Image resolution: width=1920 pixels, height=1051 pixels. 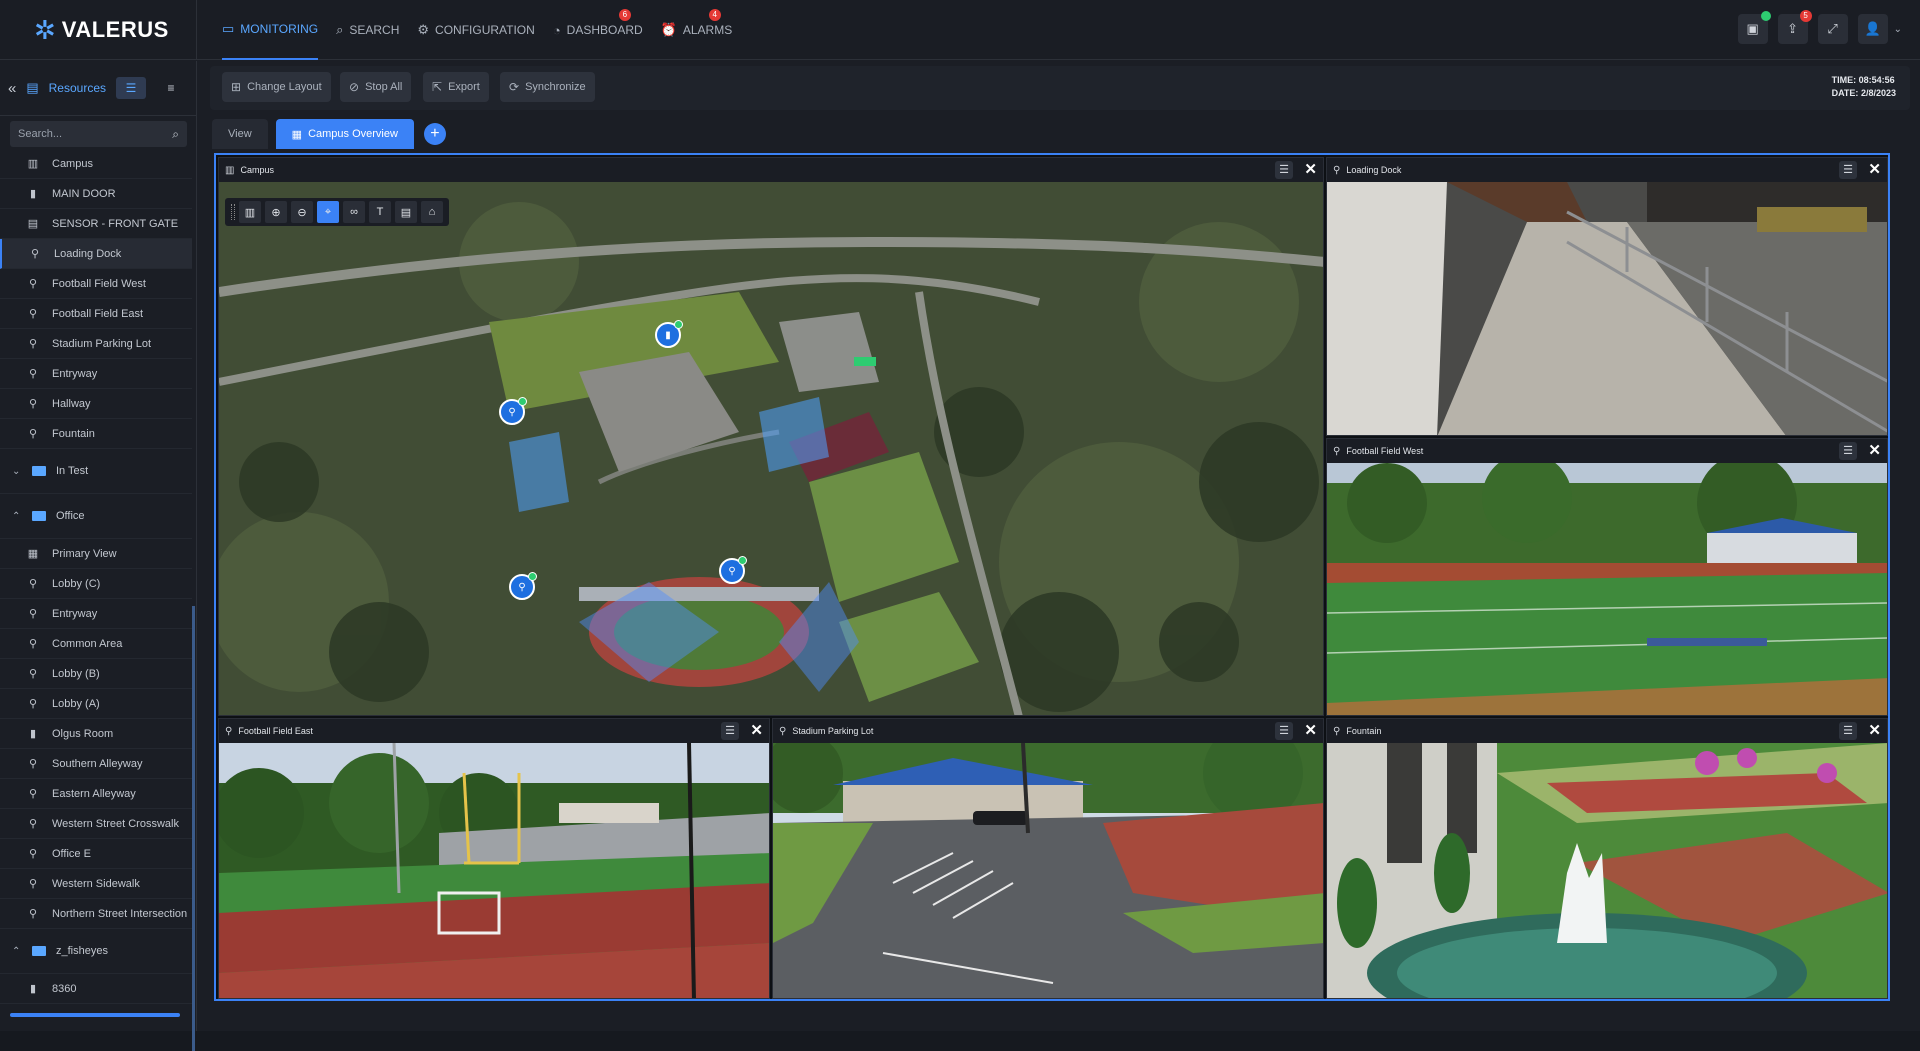 What do you see at coordinates (96, 374) in the screenshot?
I see `tree-item-entryway: ⚲ Entryway` at bounding box center [96, 374].